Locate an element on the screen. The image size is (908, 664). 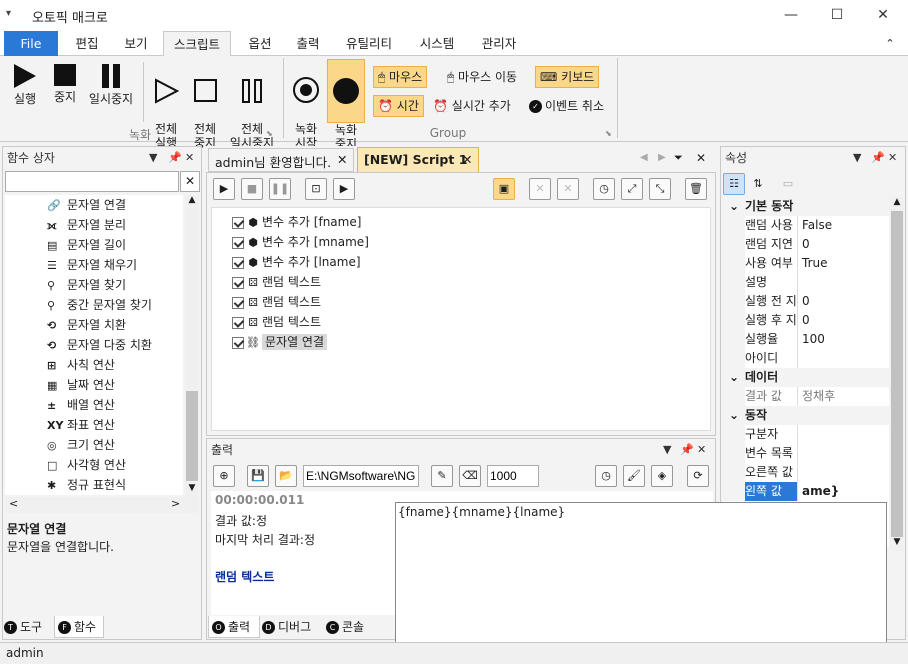
file-tab: File is located at coordinates (31, 43).